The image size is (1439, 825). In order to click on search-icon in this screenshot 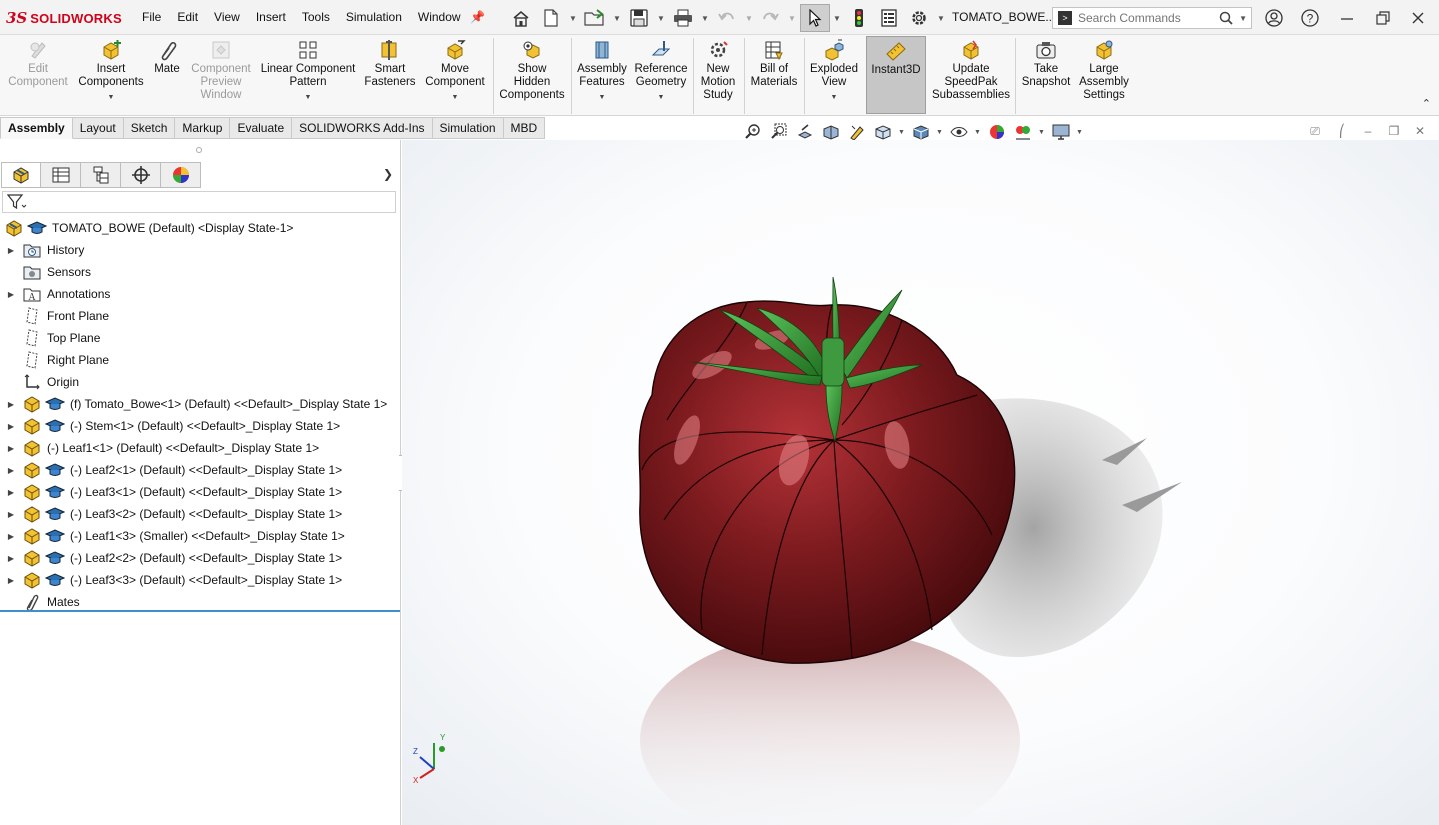, I will do `click(1226, 19)`.